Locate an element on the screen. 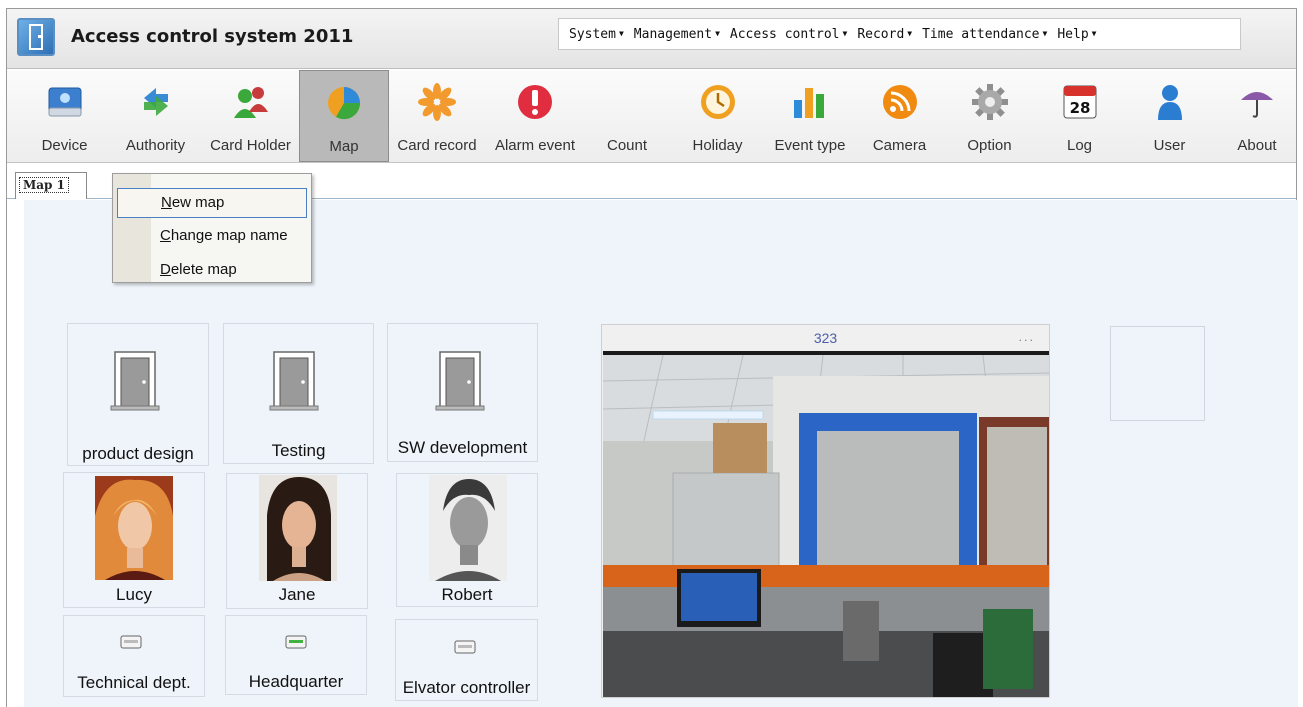 The height and width of the screenshot is (707, 1303). count-button: Count is located at coordinates (627, 116).